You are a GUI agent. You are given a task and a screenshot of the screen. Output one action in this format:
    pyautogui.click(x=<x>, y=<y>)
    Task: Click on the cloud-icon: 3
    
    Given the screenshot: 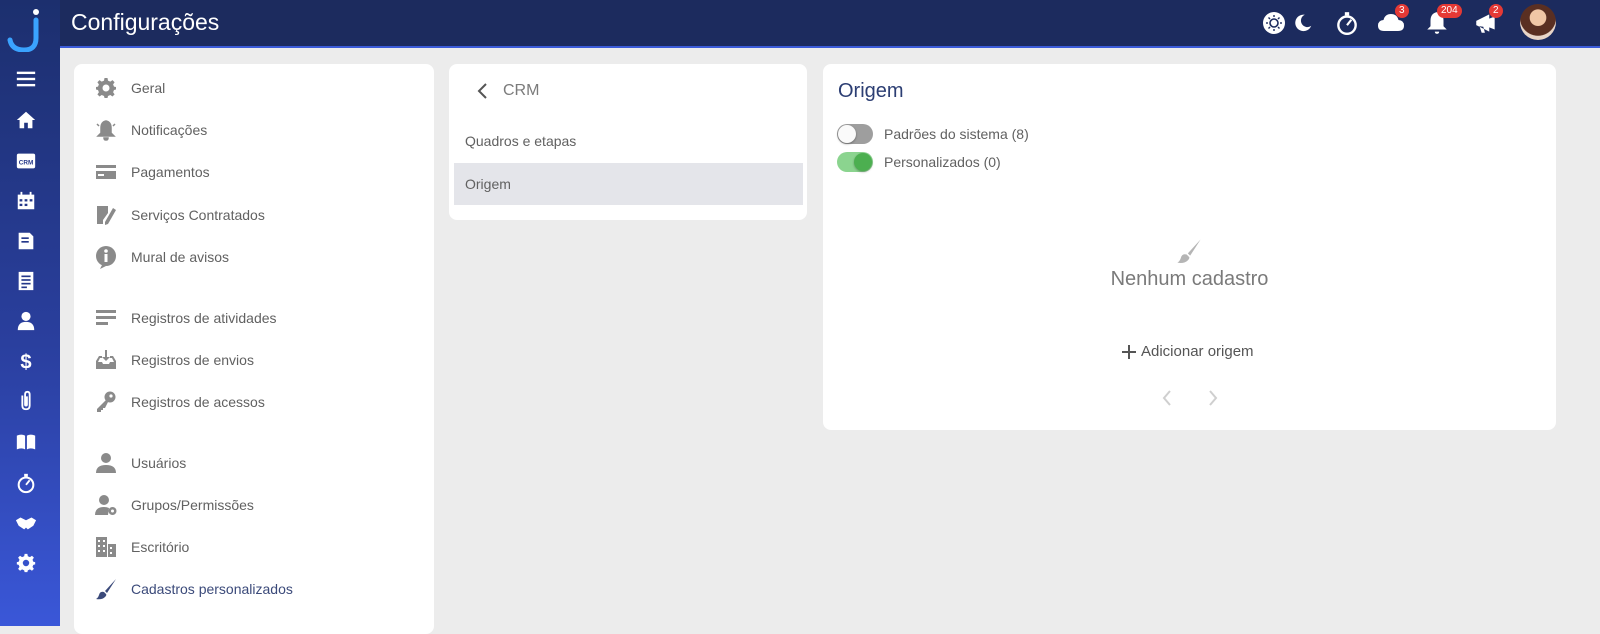 What is the action you would take?
    pyautogui.click(x=1393, y=20)
    